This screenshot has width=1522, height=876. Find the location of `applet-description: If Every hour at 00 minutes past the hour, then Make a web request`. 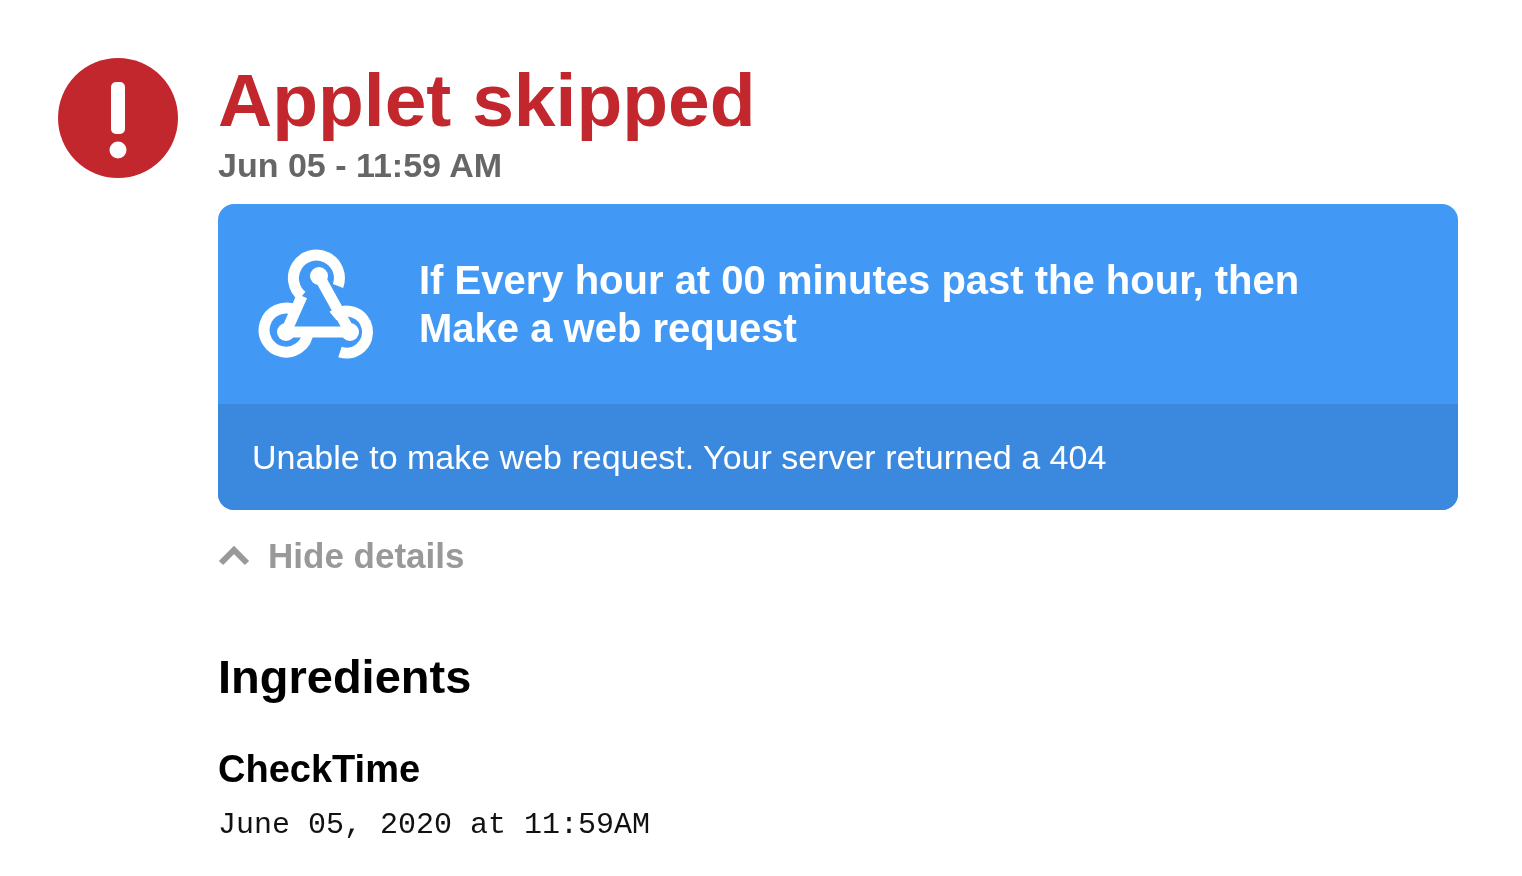

applet-description: If Every hour at 00 minutes past the hour, then Make a web request is located at coordinates (859, 304).